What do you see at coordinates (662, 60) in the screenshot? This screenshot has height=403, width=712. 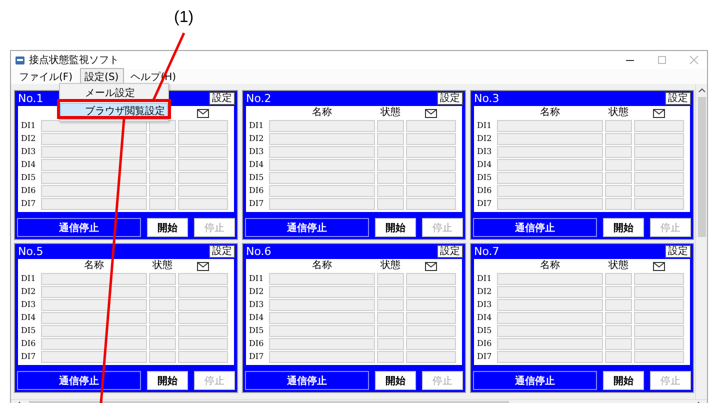 I see `maximize-icon` at bounding box center [662, 60].